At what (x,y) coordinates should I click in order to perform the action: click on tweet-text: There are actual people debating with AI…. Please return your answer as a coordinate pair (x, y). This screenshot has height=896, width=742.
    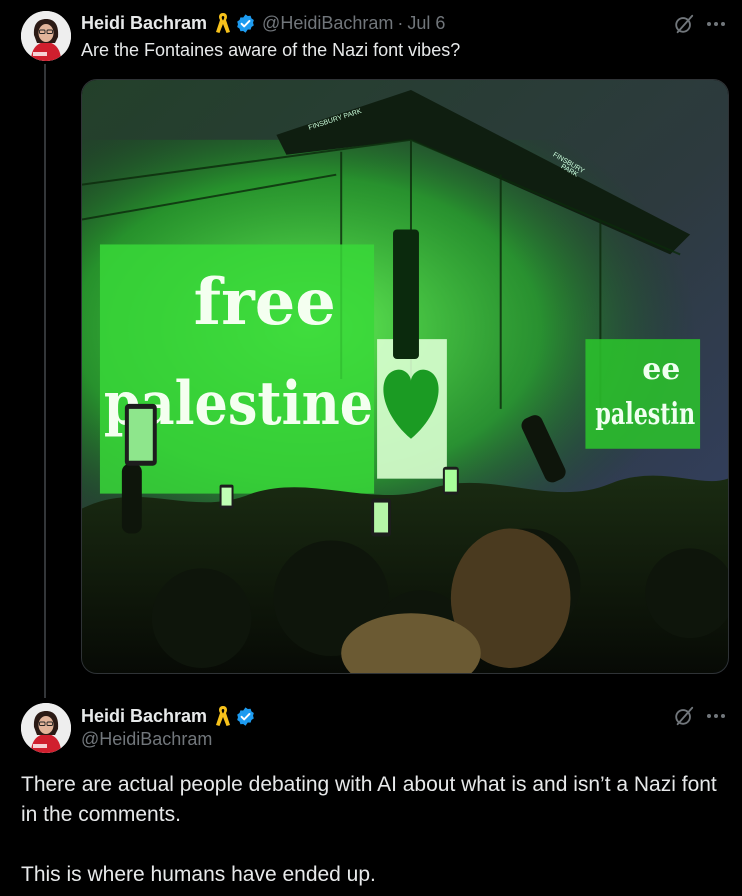
    Looking at the image, I should click on (371, 833).